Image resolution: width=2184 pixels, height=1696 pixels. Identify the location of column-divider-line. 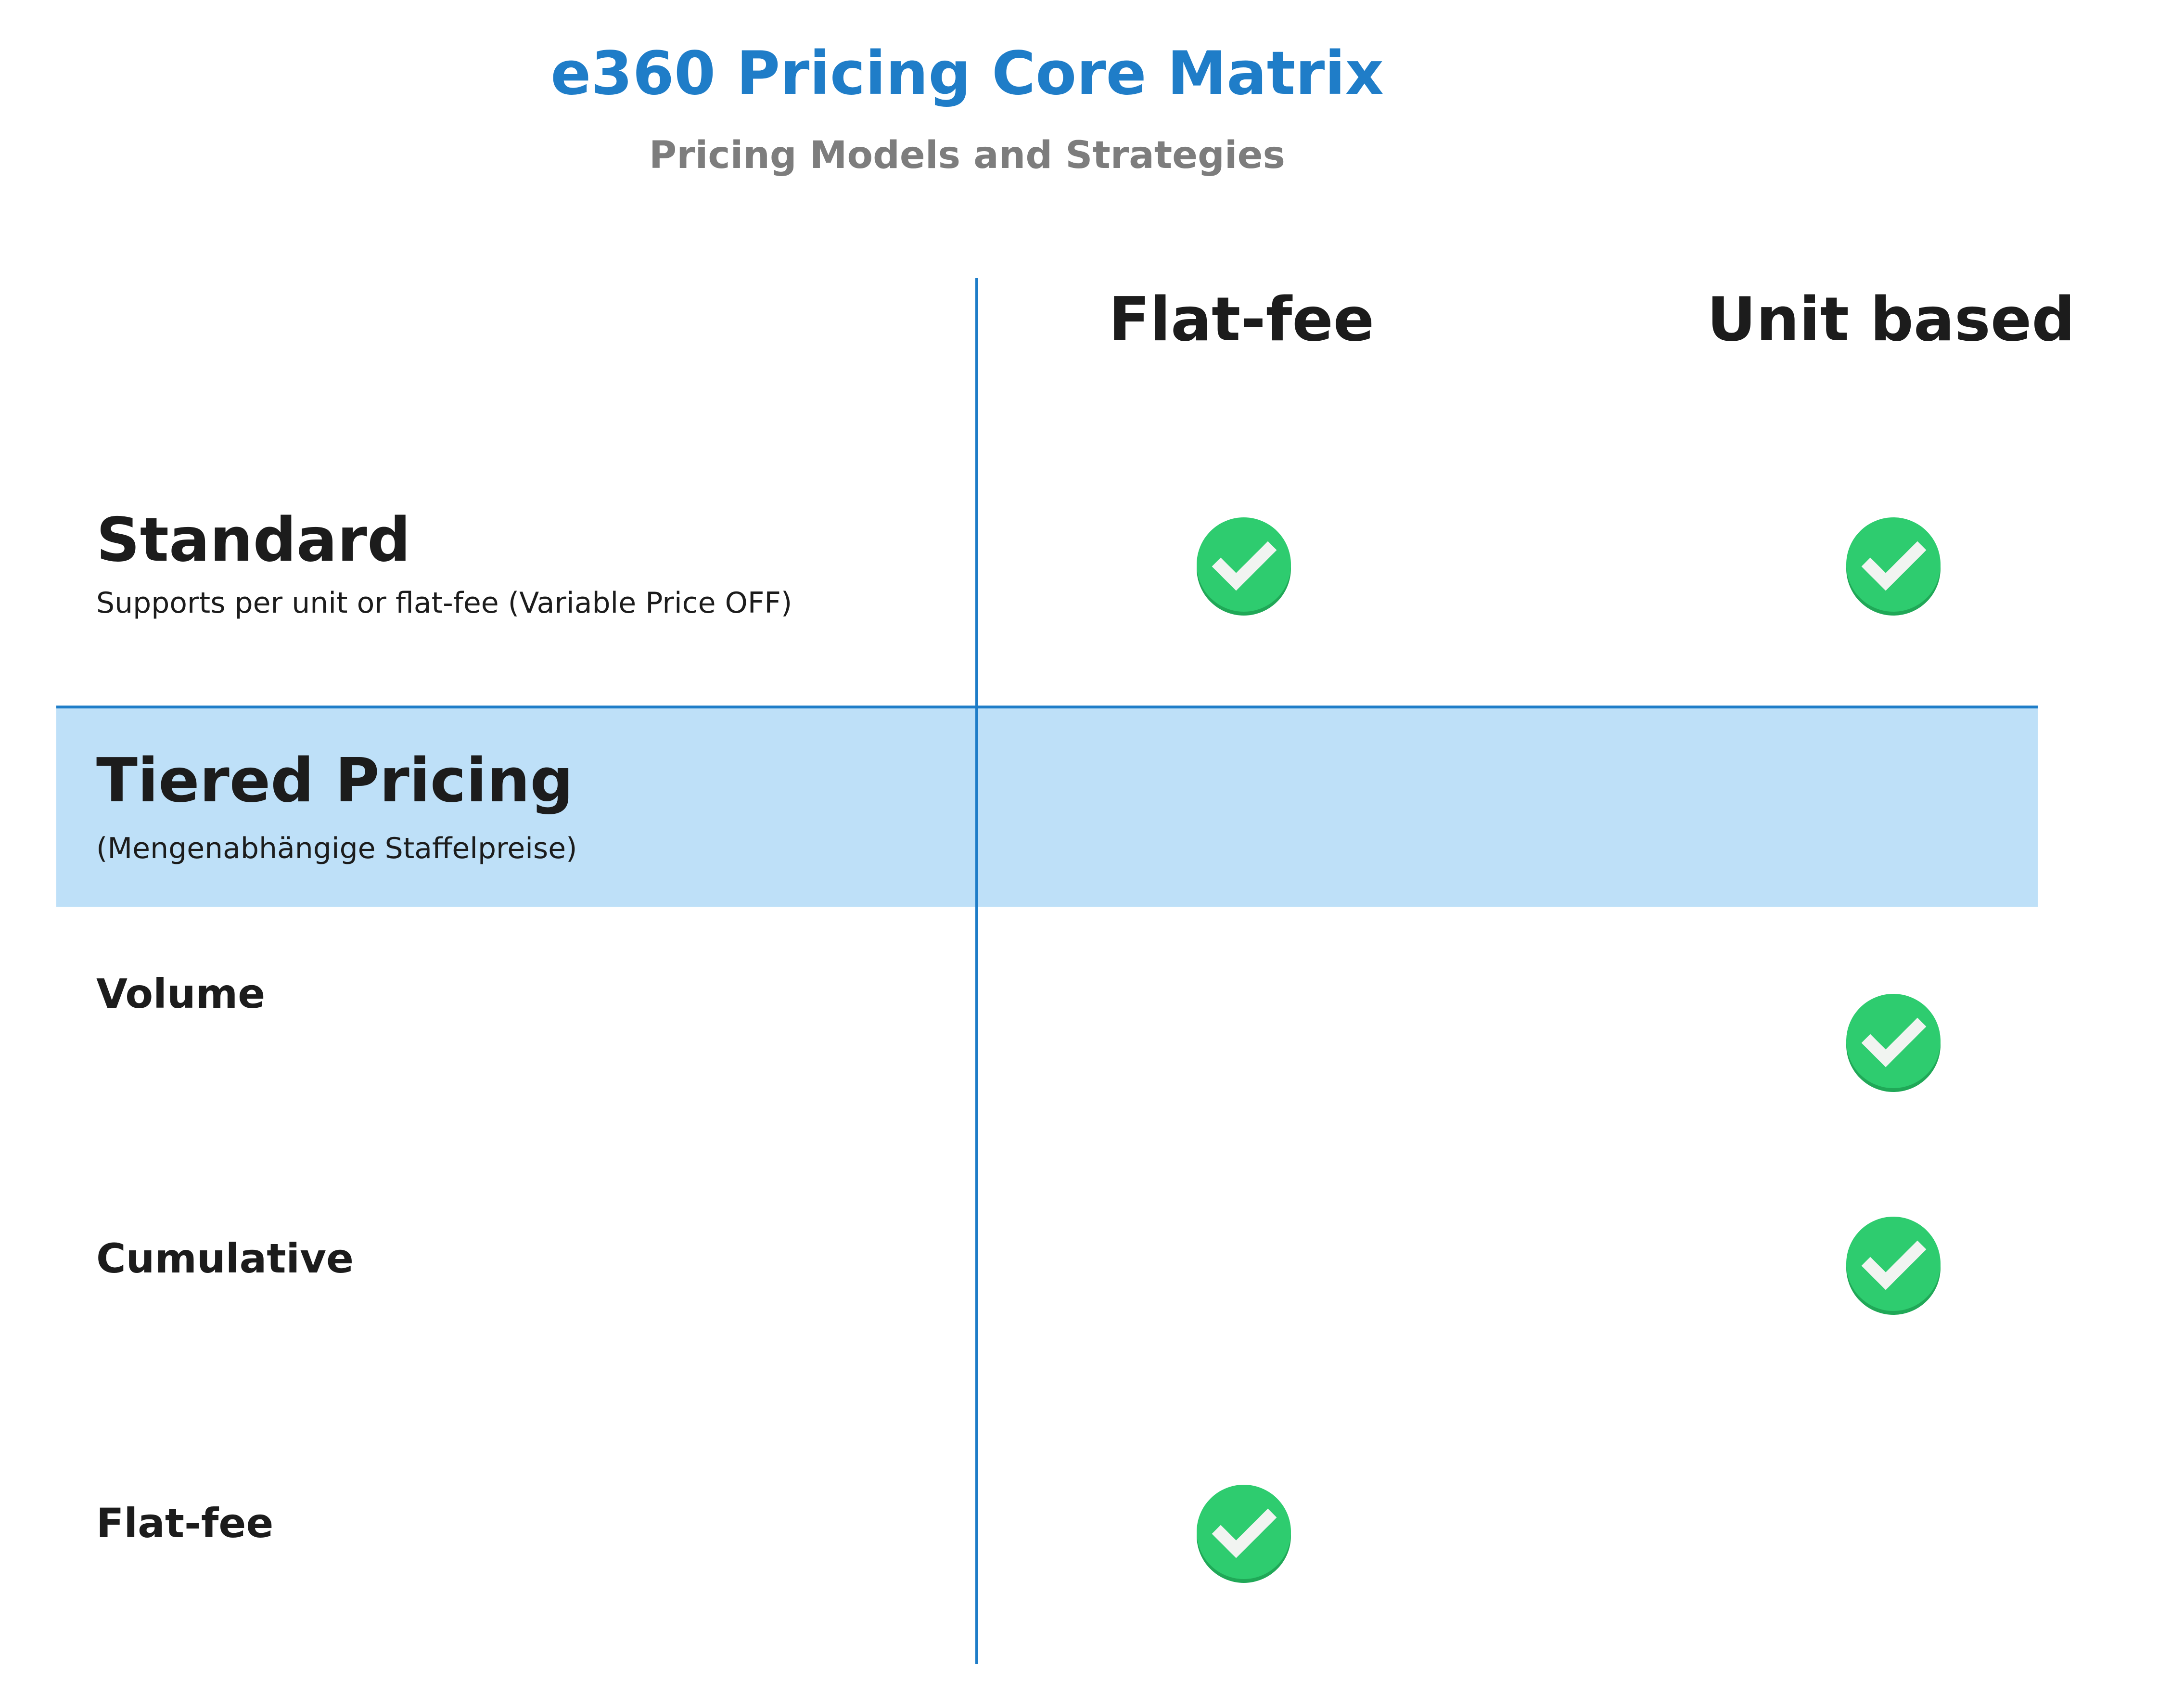
(977, 971).